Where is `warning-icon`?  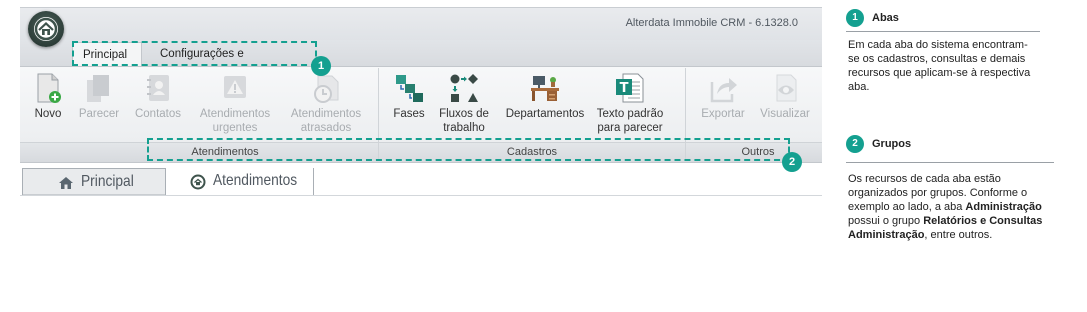 warning-icon is located at coordinates (235, 88).